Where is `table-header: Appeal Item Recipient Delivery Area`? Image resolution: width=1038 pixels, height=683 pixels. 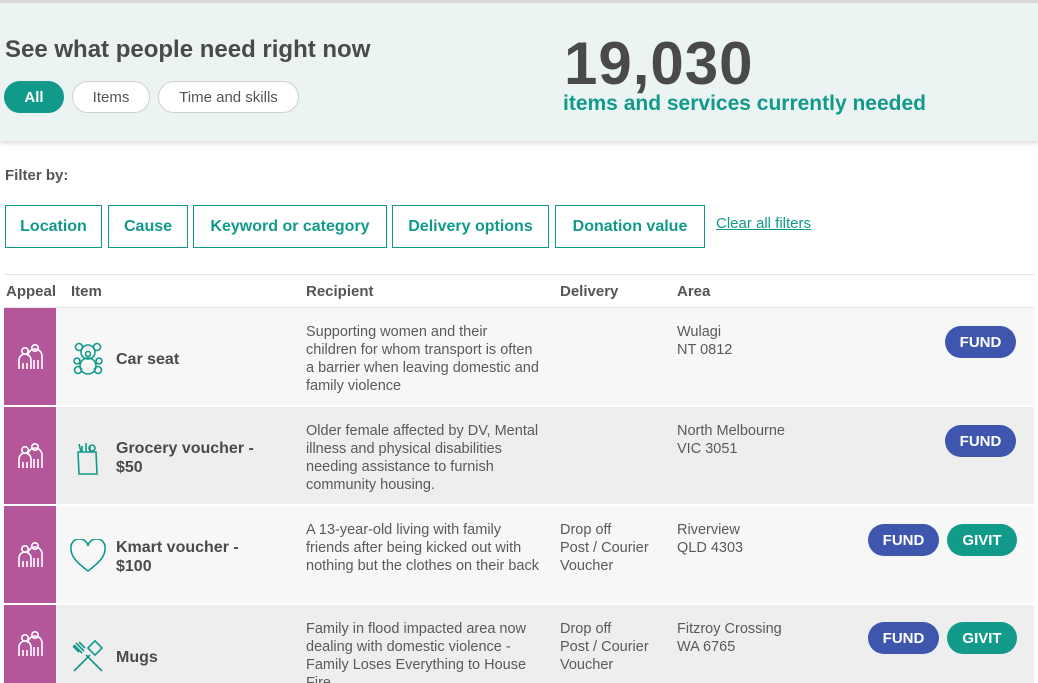 table-header: Appeal Item Recipient Delivery Area is located at coordinates (519, 291).